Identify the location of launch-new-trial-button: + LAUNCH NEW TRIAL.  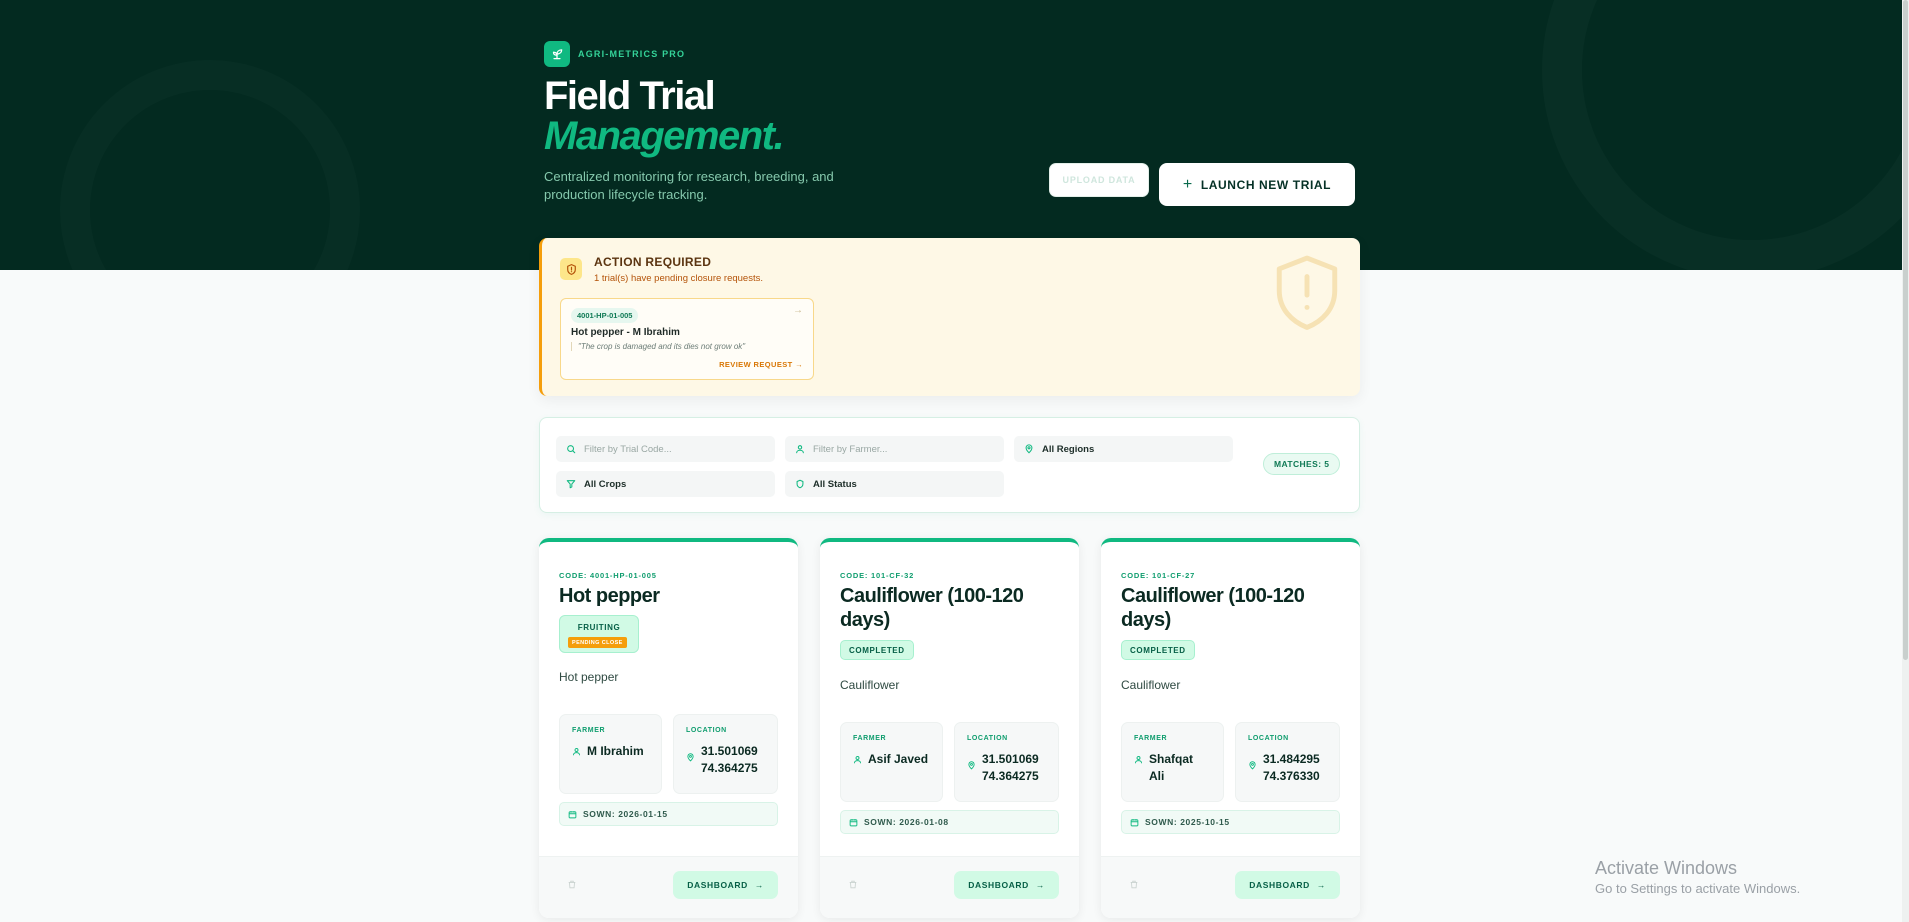
(1257, 184).